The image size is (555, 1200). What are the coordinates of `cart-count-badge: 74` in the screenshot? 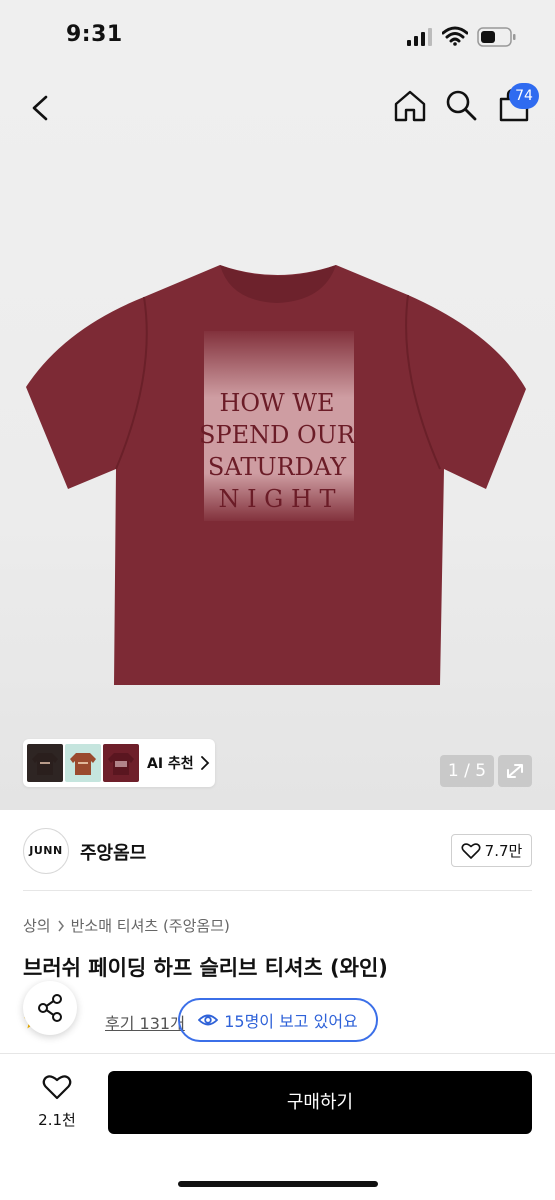 It's located at (524, 96).